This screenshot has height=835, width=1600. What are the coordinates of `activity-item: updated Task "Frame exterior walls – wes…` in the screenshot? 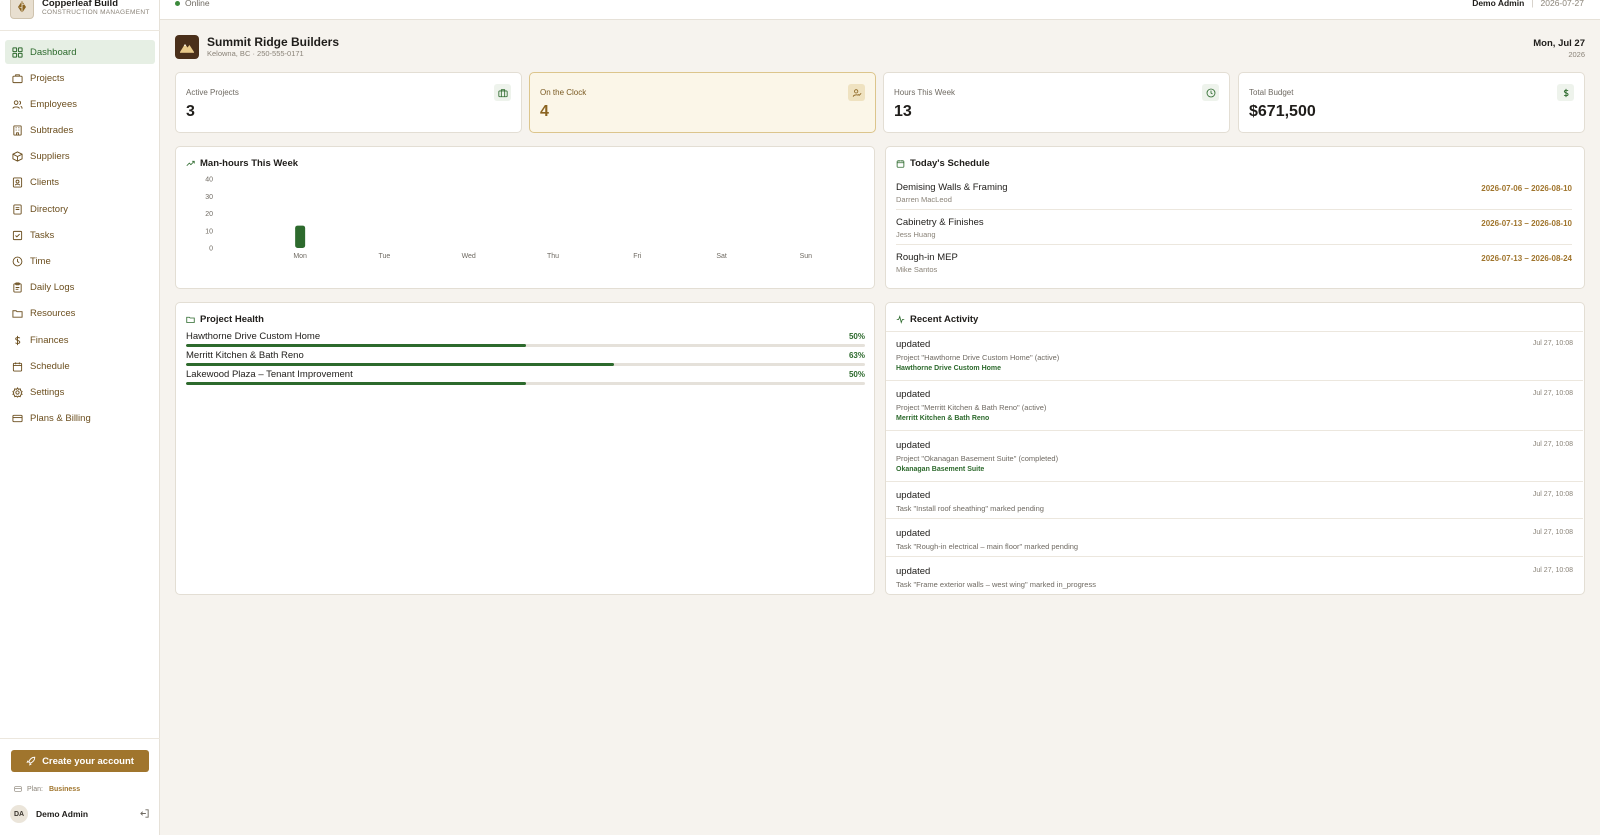 It's located at (1234, 581).